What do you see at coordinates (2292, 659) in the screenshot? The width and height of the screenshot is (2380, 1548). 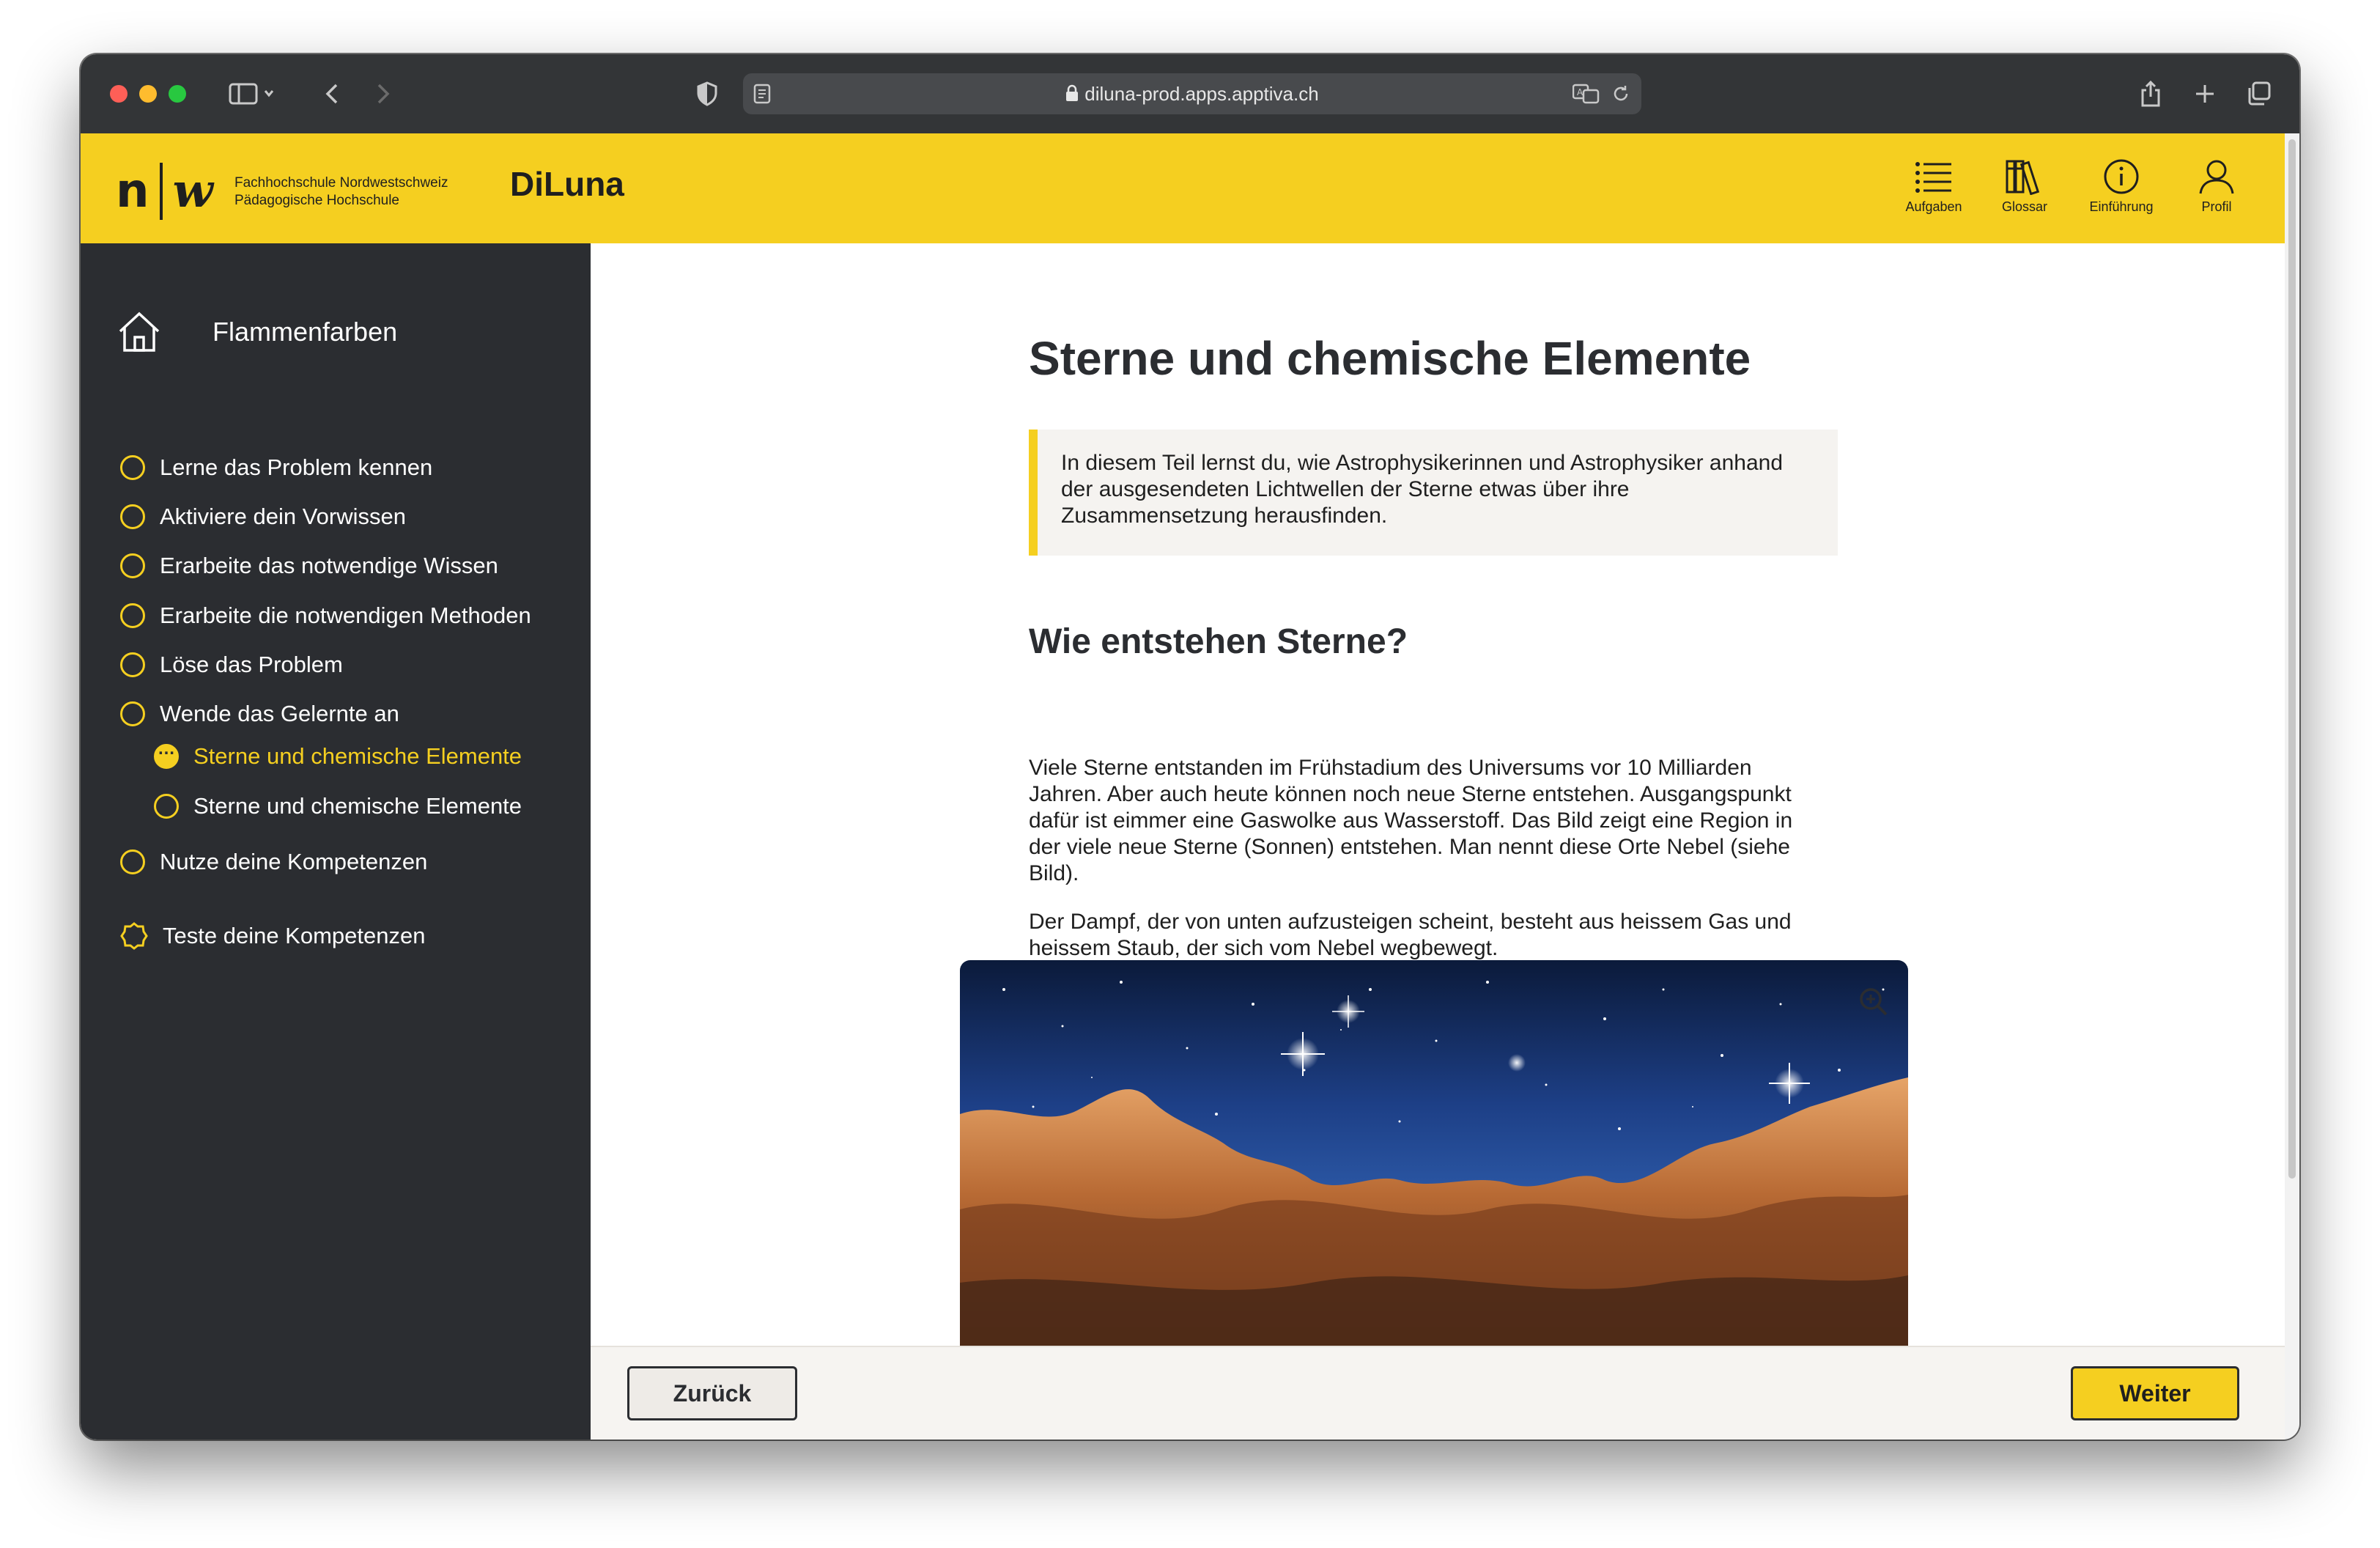 I see `scrollbar-thumb` at bounding box center [2292, 659].